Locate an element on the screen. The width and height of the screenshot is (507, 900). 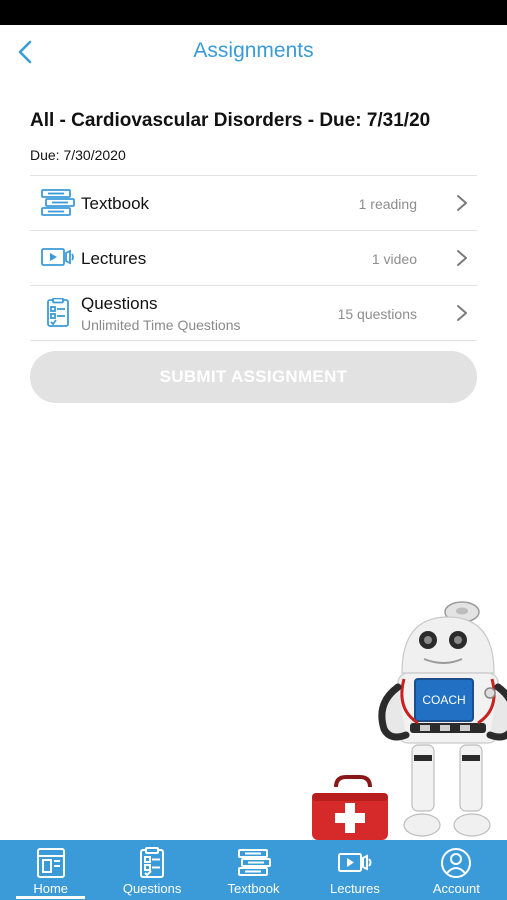
tab-textbook: Textbook is located at coordinates (253, 870).